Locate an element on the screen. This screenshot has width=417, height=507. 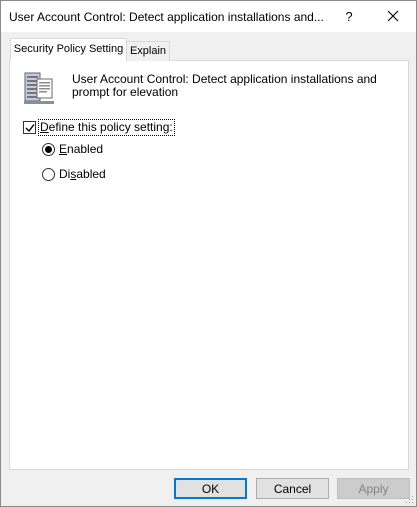
help-button: ? is located at coordinates (349, 16).